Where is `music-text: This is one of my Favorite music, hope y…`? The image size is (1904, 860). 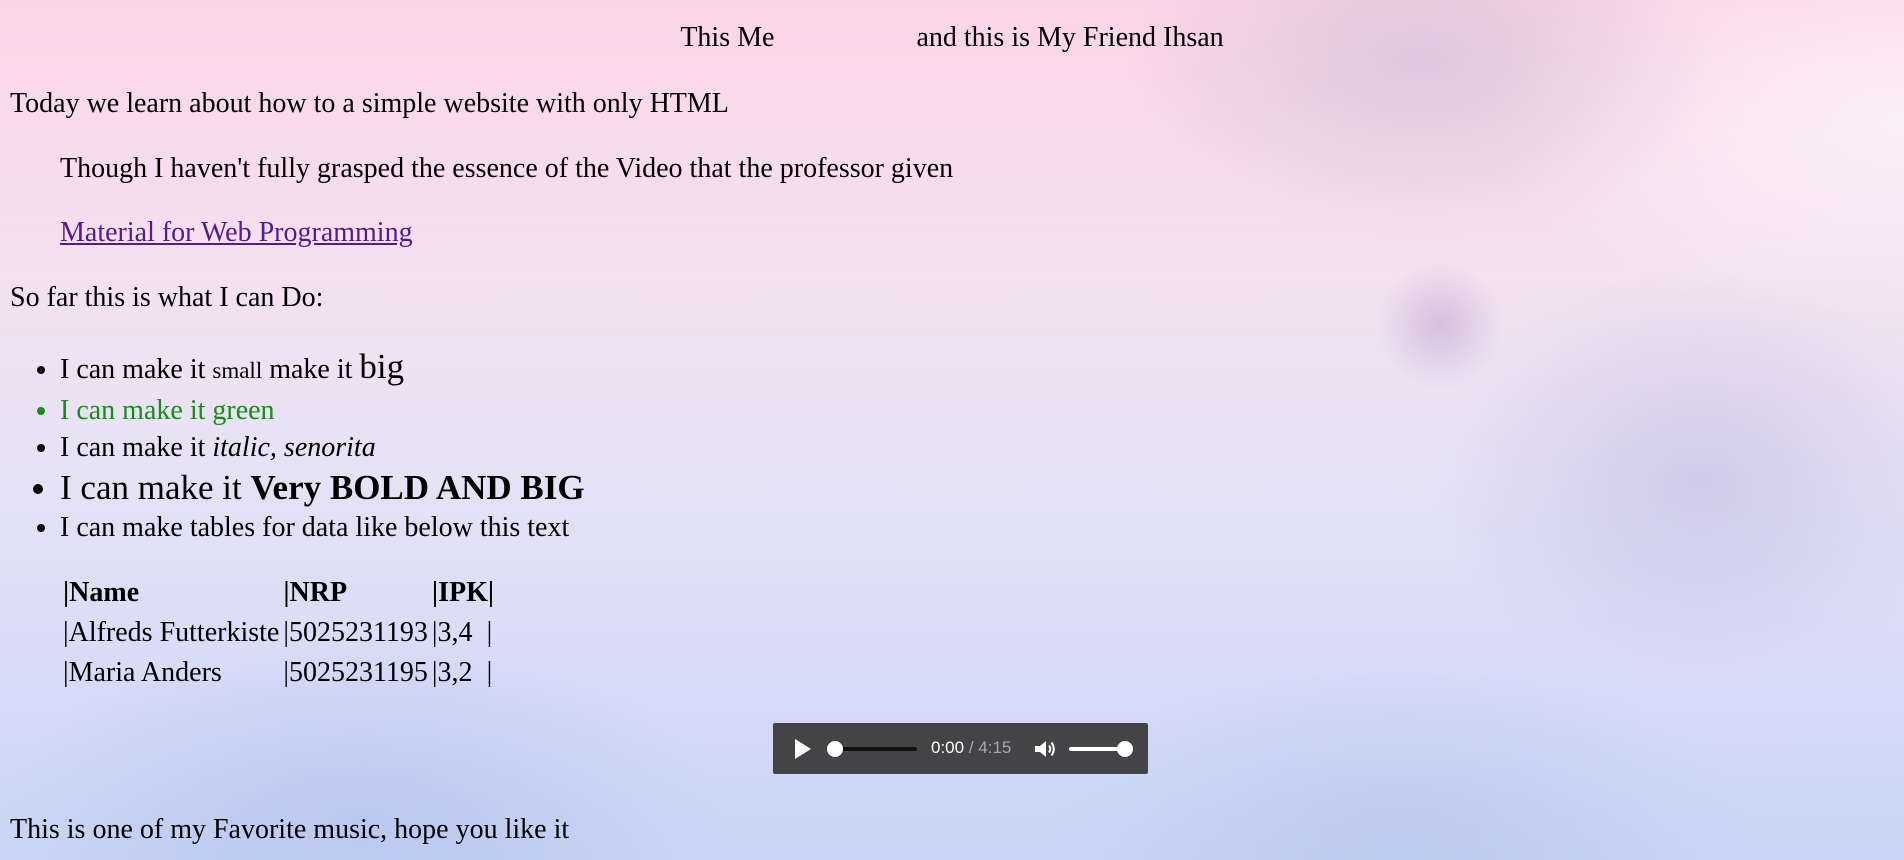 music-text: This is one of my Favorite music, hope y… is located at coordinates (290, 829).